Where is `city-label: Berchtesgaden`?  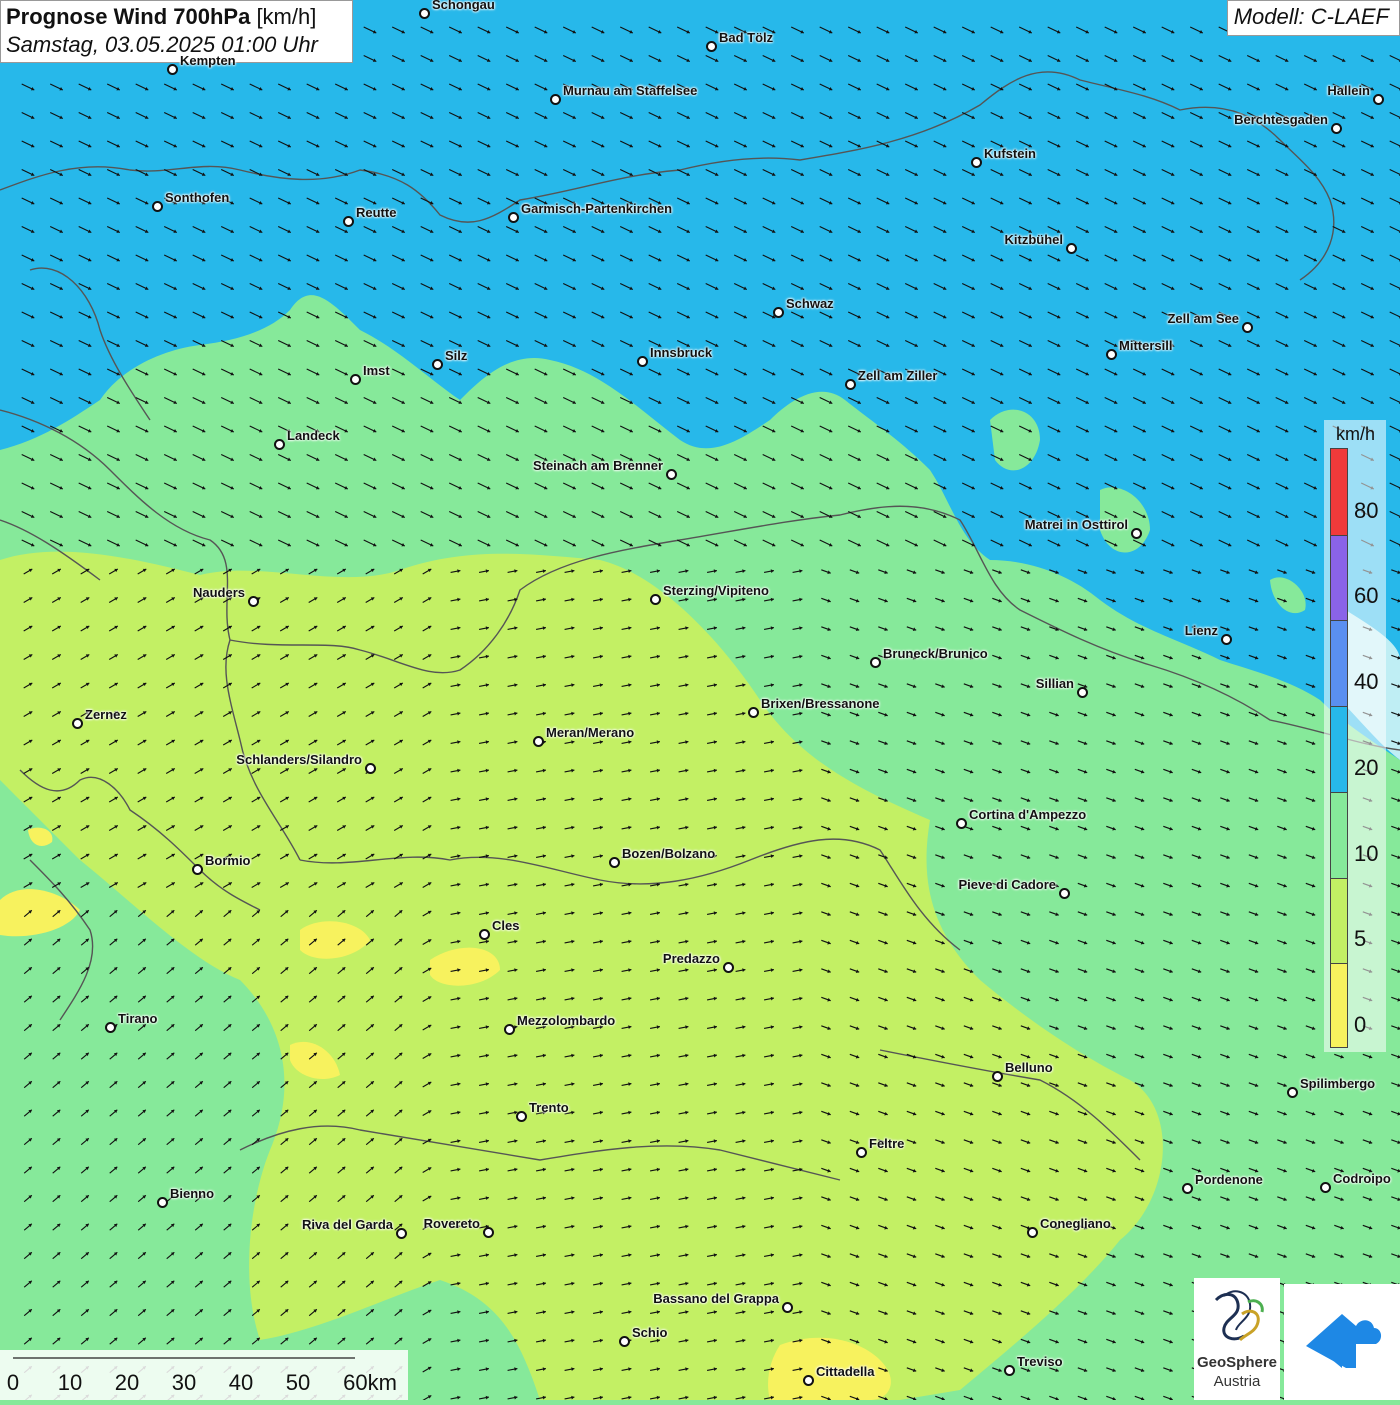
city-label: Berchtesgaden is located at coordinates (1281, 119).